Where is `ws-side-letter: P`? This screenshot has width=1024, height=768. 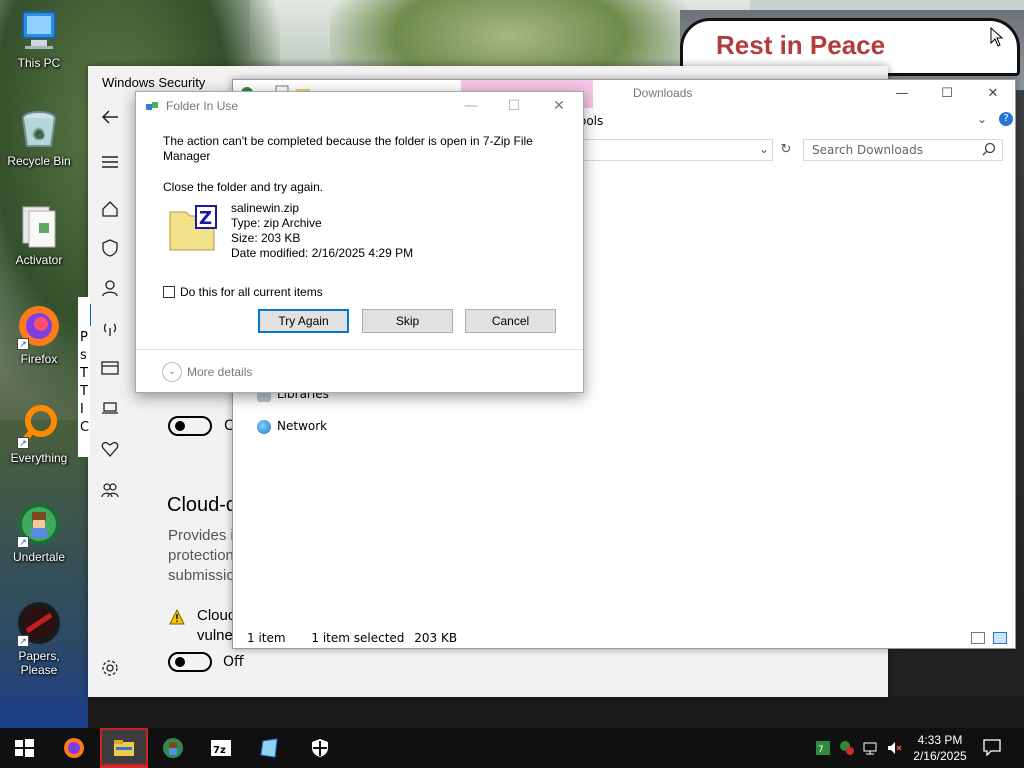 ws-side-letter: P is located at coordinates (84, 337).